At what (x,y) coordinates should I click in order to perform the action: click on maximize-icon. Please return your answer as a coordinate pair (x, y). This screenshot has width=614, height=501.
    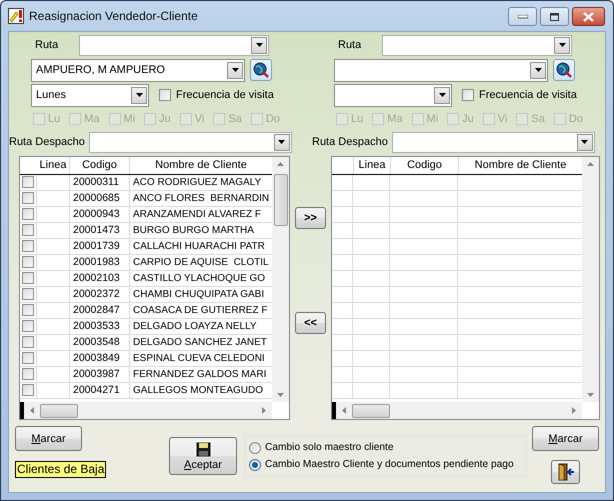
    Looking at the image, I should click on (554, 16).